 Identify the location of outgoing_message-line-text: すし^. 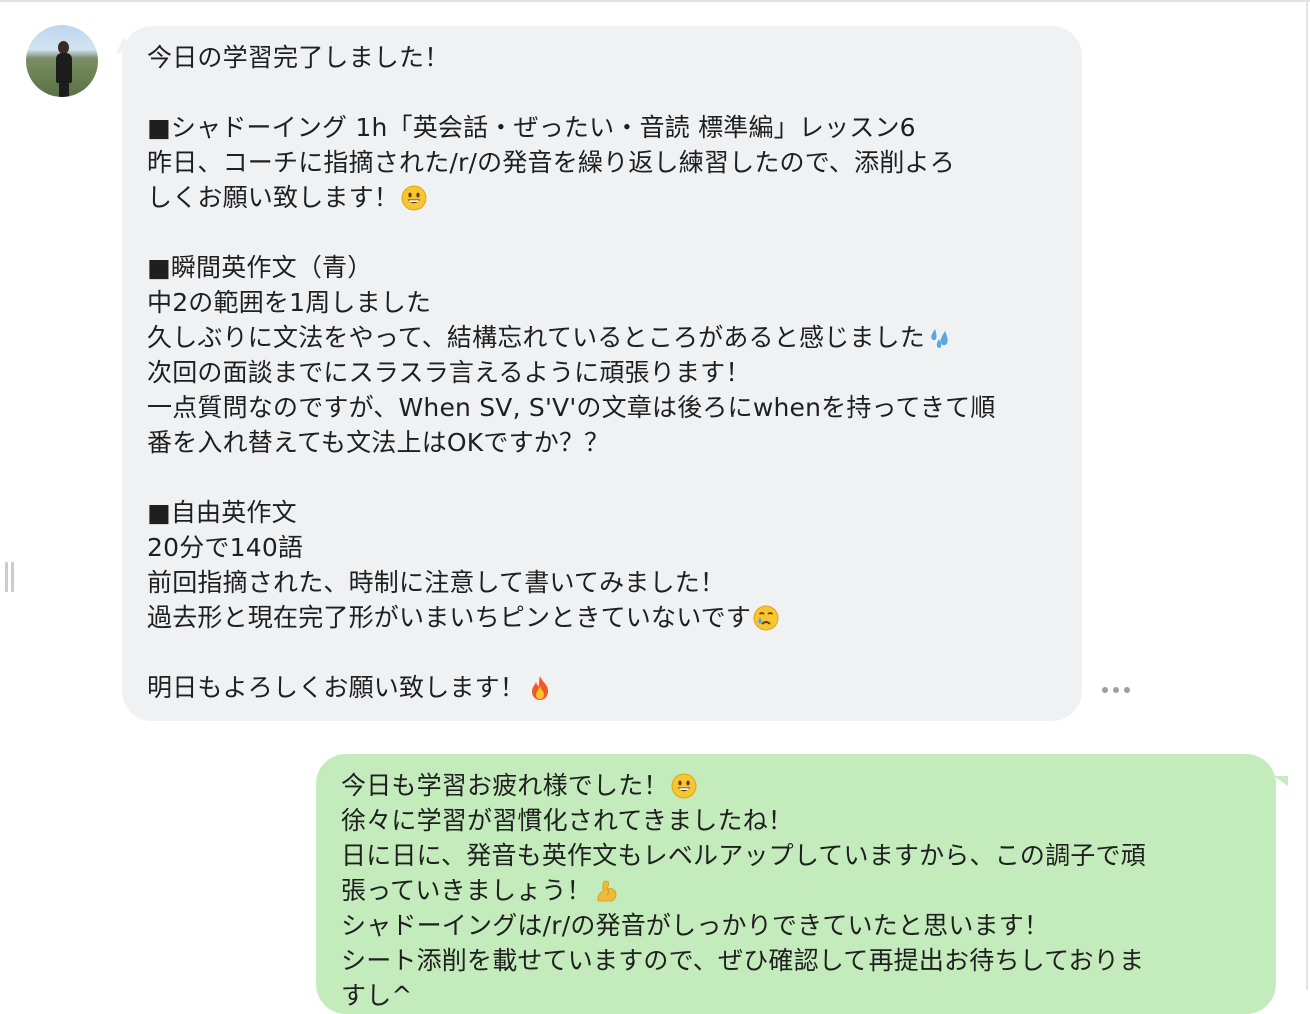
(377, 995).